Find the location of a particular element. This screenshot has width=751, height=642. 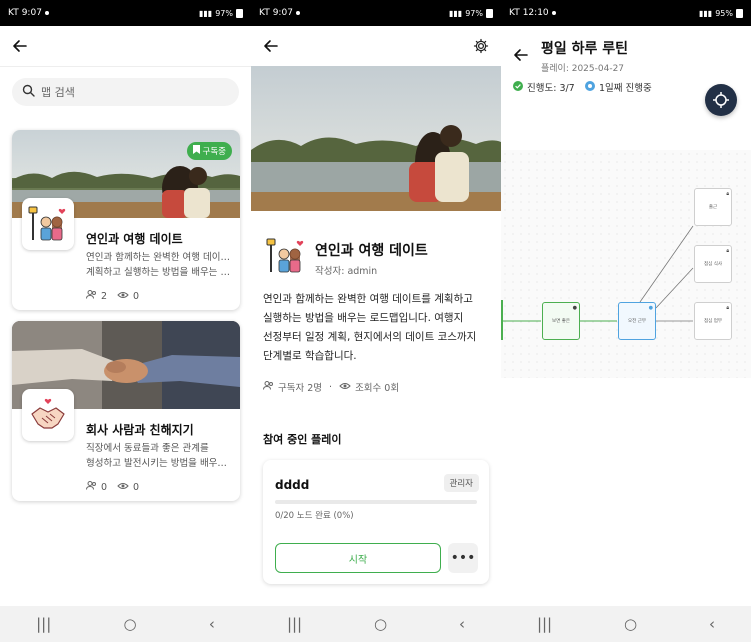

status-bar: KT 12:10 ▮▮▮ 95% is located at coordinates (626, 13).